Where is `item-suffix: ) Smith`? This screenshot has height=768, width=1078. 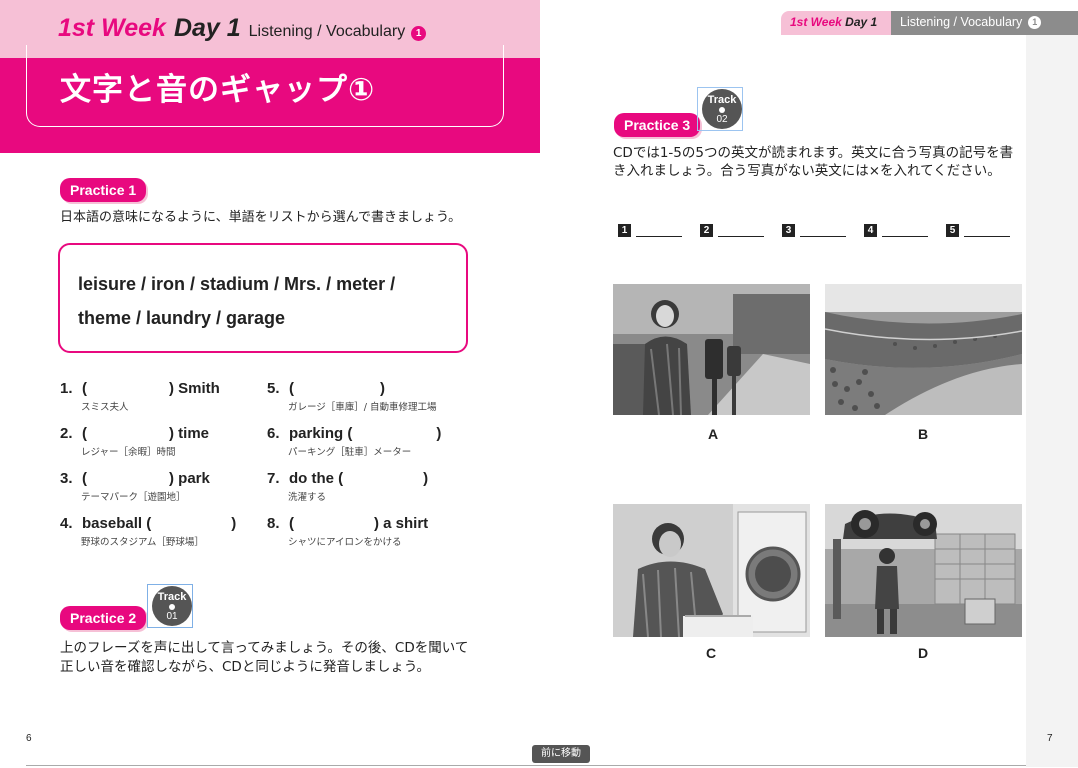 item-suffix: ) Smith is located at coordinates (194, 388).